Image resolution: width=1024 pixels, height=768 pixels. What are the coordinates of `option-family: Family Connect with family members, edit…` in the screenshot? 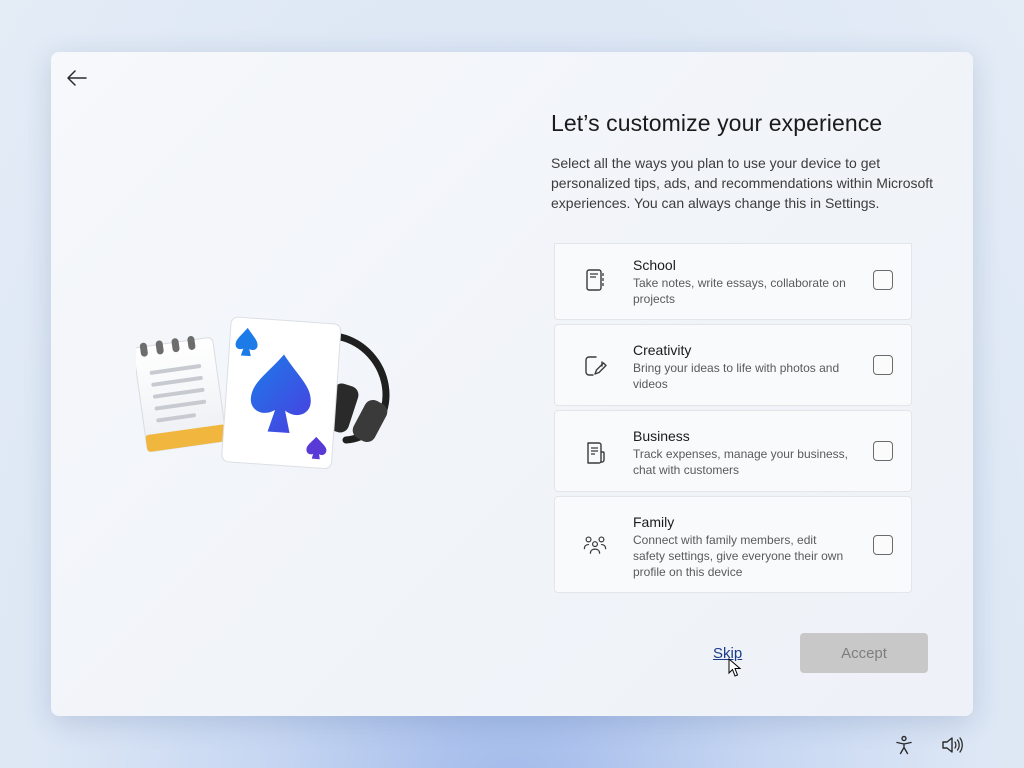 It's located at (733, 544).